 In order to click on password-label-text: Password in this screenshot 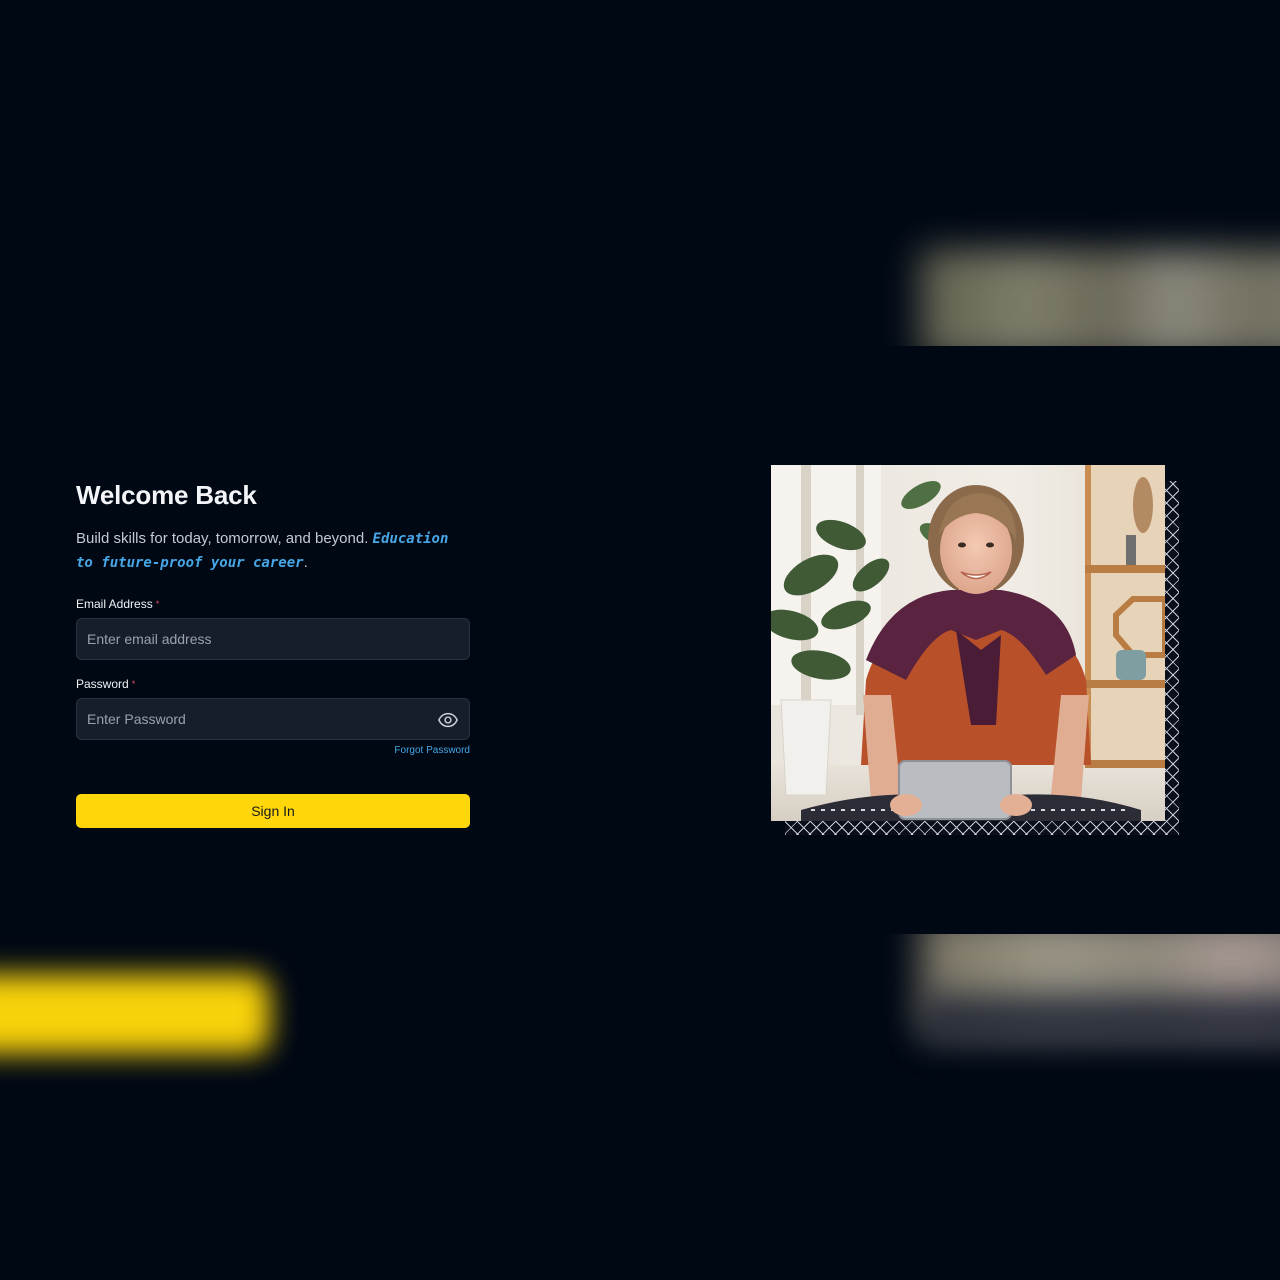, I will do `click(102, 684)`.